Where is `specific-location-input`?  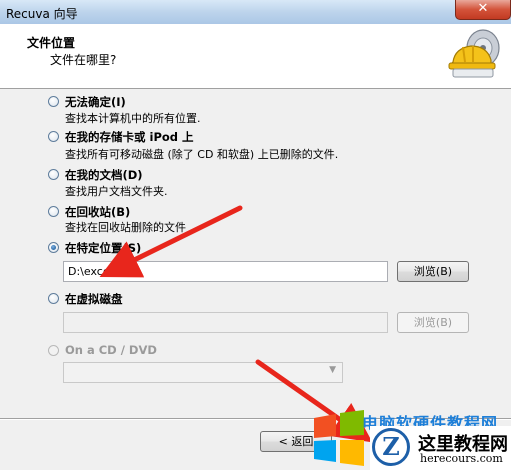
specific-location-input is located at coordinates (225, 271).